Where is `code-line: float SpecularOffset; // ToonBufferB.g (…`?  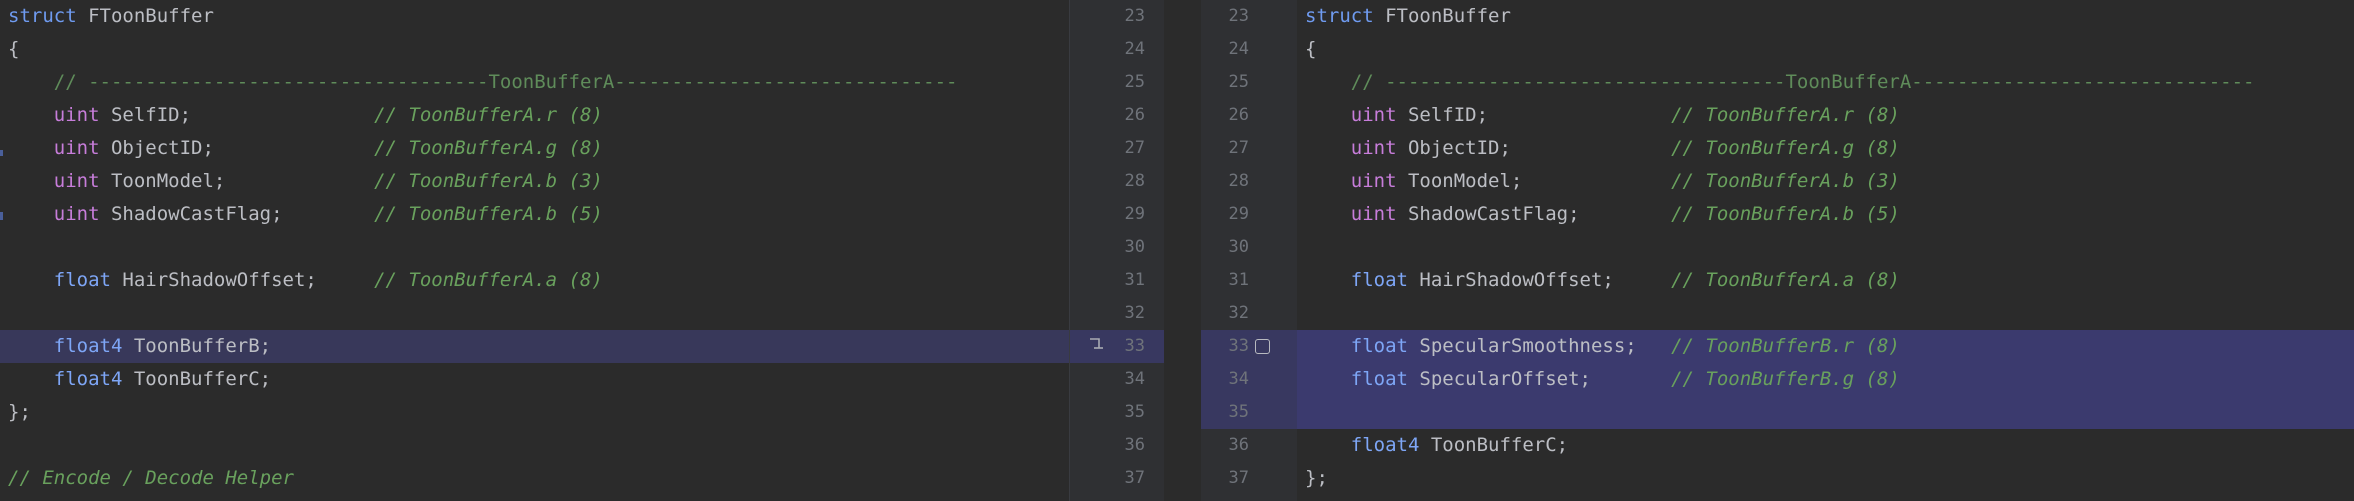
code-line: float SpecularOffset; // ToonBufferB.g (… is located at coordinates (1825, 379).